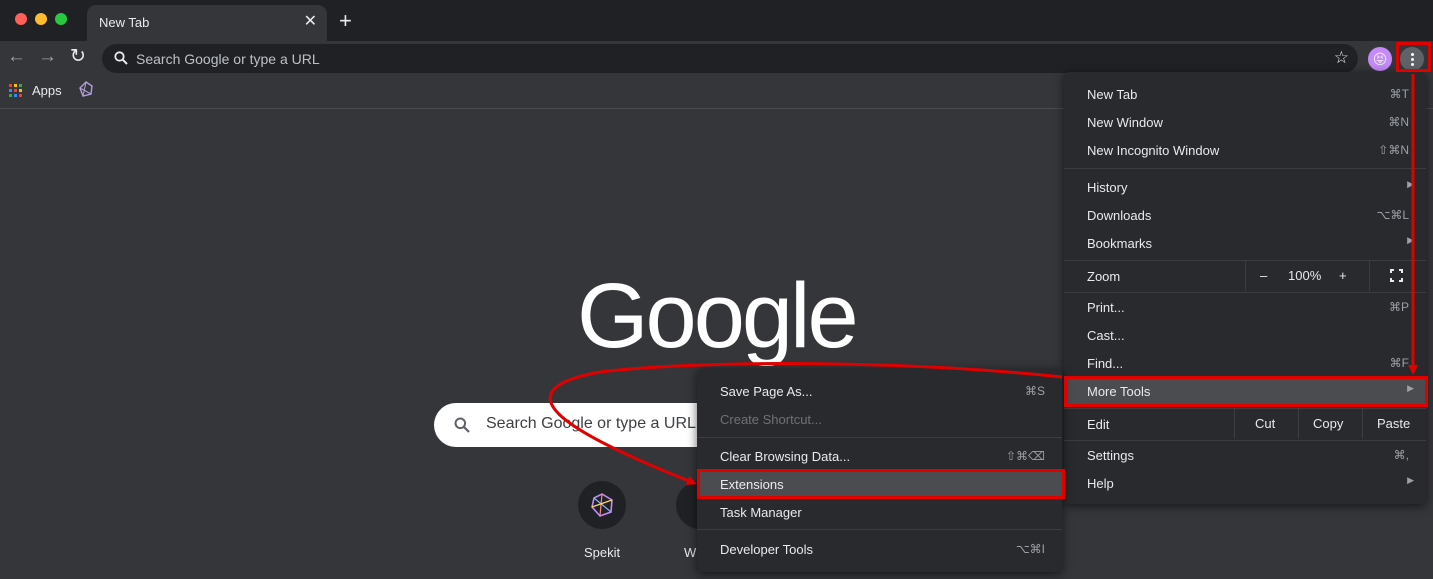  What do you see at coordinates (805, 424) in the screenshot?
I see `annotation-arrow-to-extensions` at bounding box center [805, 424].